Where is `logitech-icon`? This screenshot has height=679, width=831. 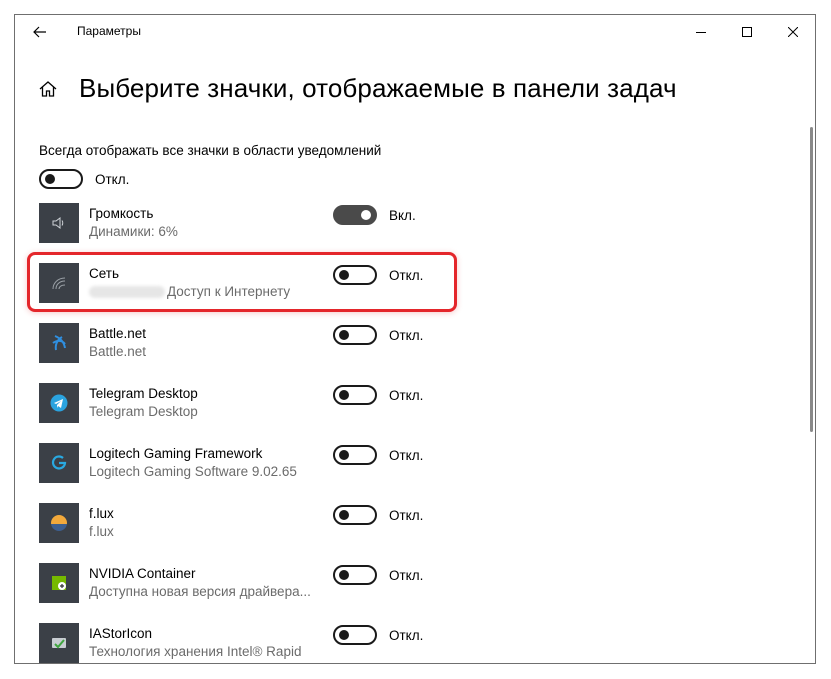
logitech-icon is located at coordinates (59, 462).